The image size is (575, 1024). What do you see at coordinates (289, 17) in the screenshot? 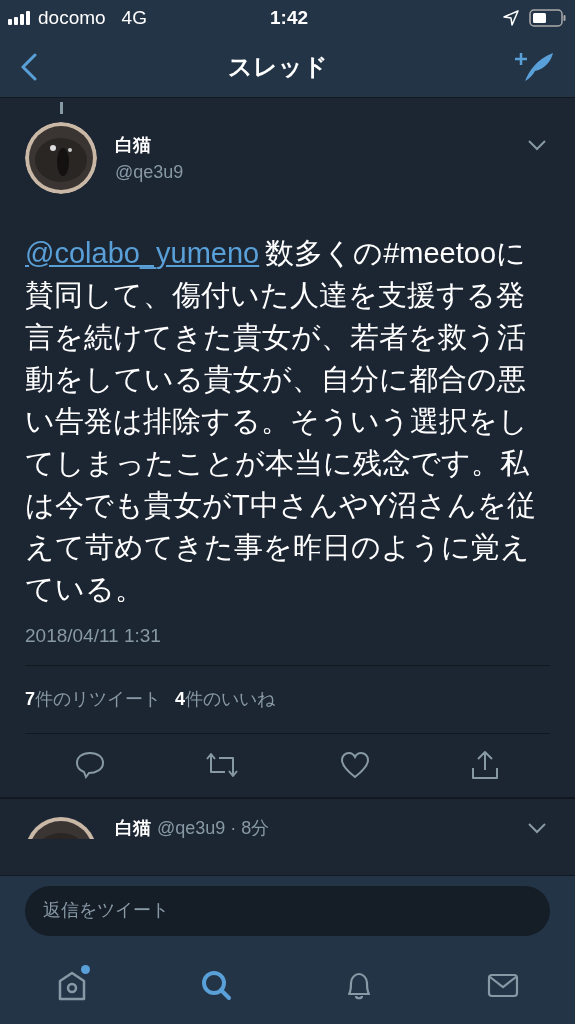
I see `clock-time: 1:42` at bounding box center [289, 17].